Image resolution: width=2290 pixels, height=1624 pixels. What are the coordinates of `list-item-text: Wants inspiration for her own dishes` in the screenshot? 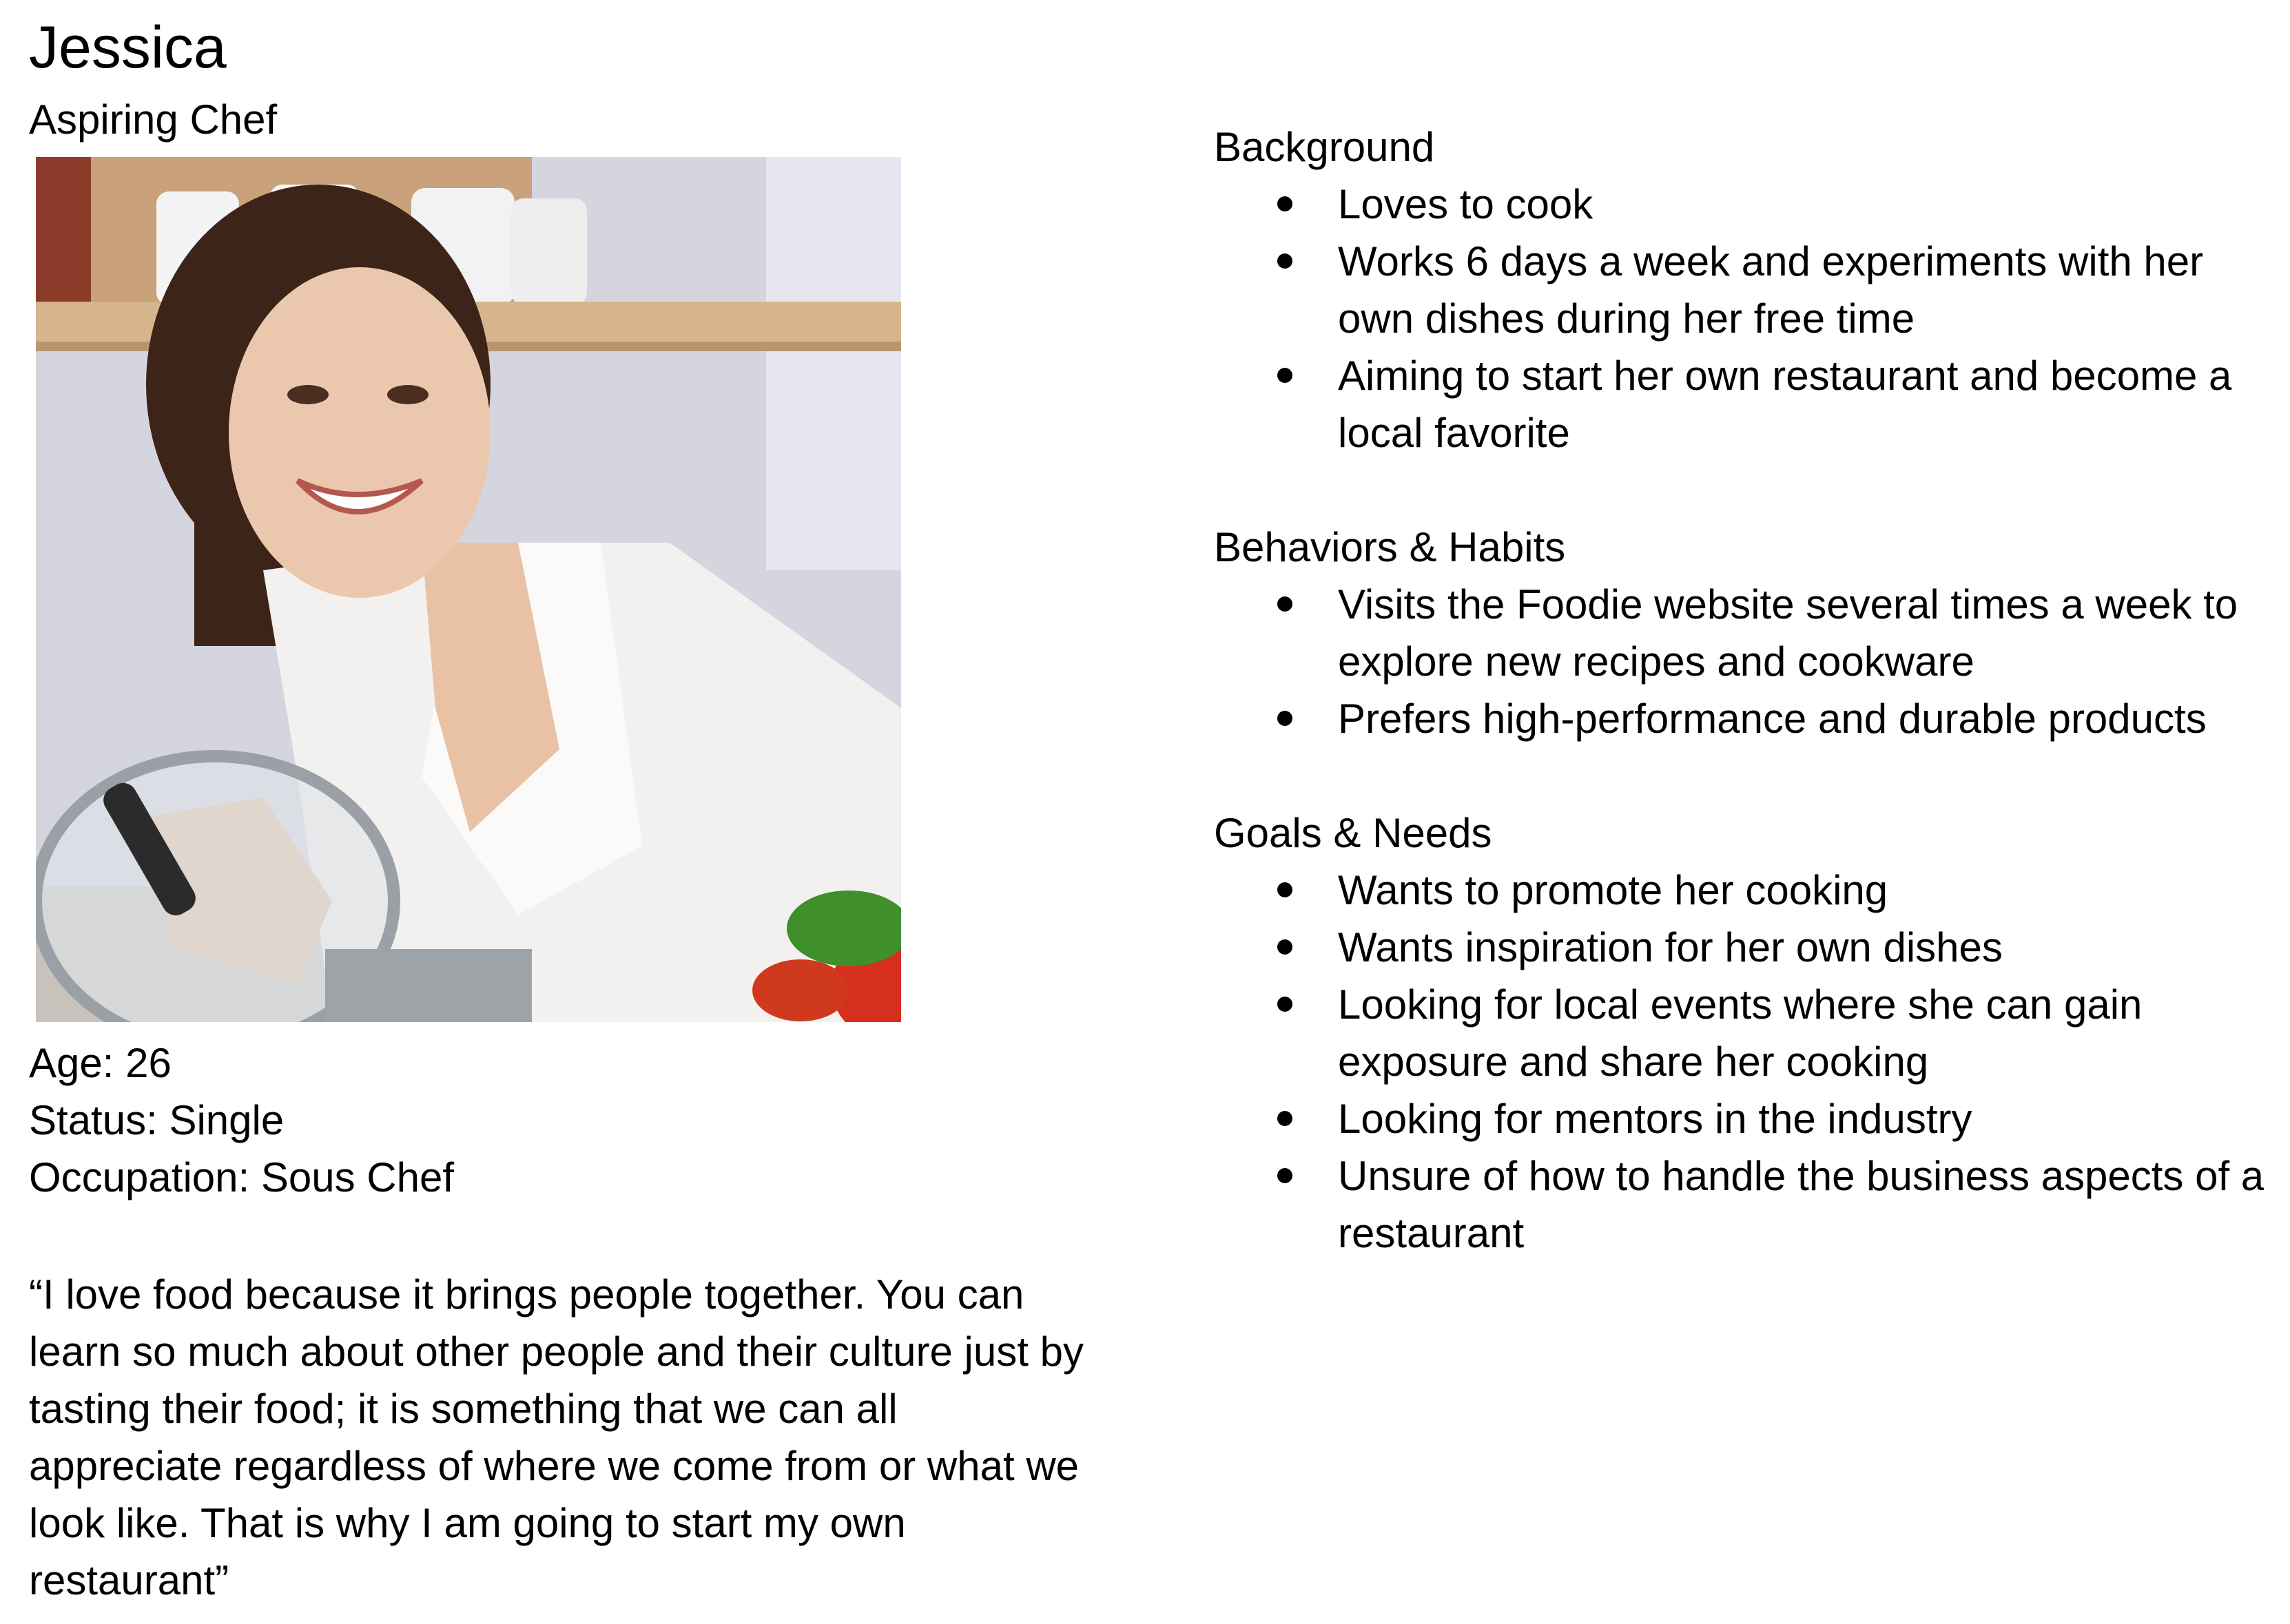 It's located at (1670, 947).